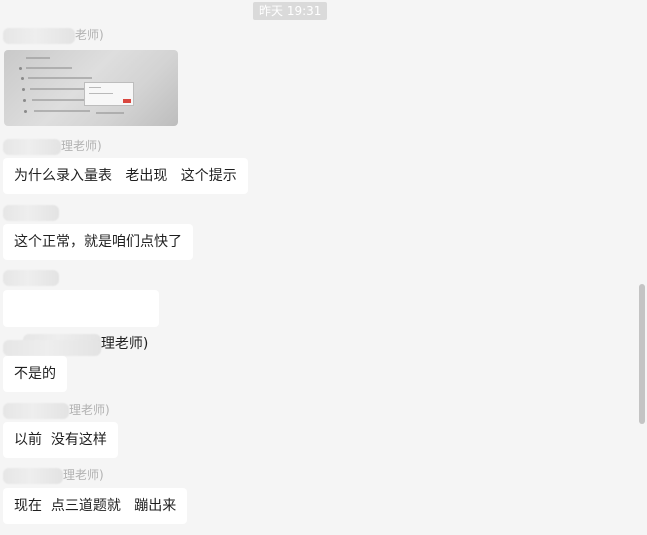  Describe the element at coordinates (125, 176) in the screenshot. I see `message-bubble: 为什么录入量表 老出现 这个提示` at that location.